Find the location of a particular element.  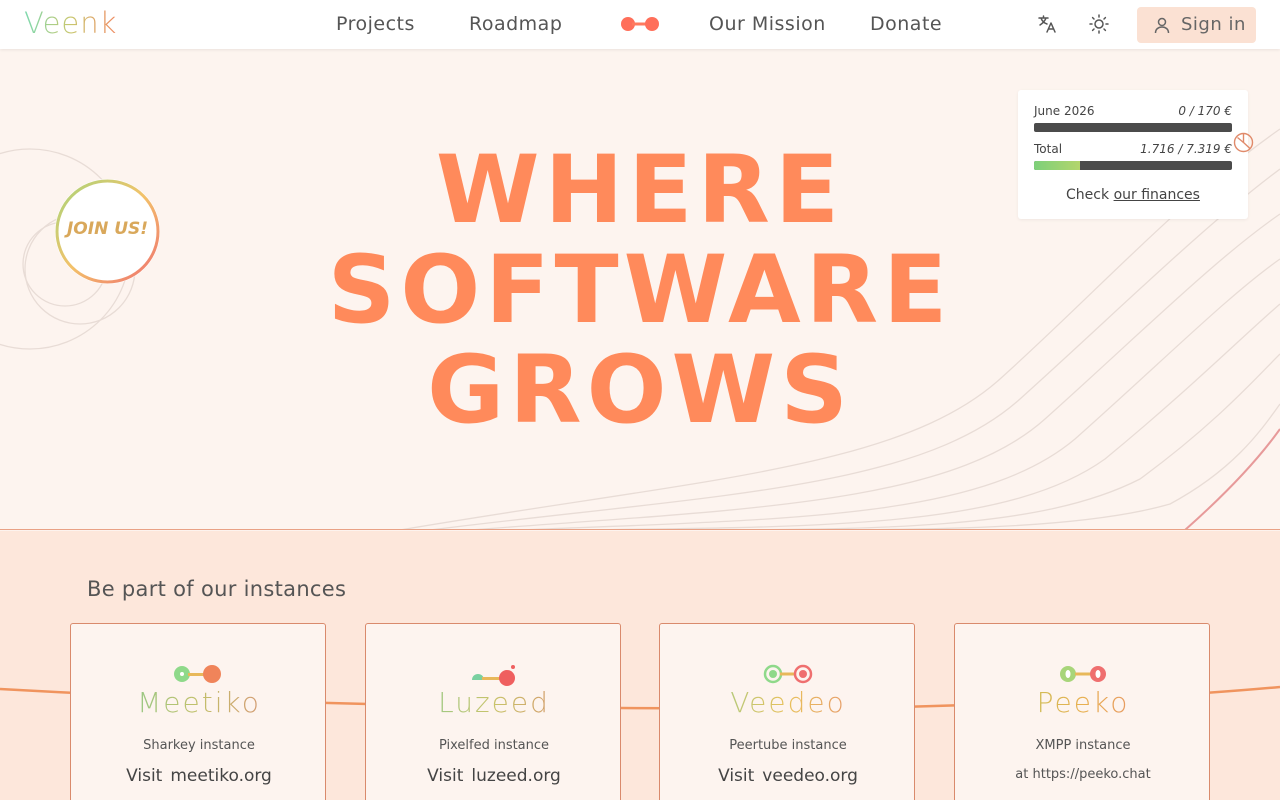

meetiko-subtitle: Sharkey instance is located at coordinates (199, 745).